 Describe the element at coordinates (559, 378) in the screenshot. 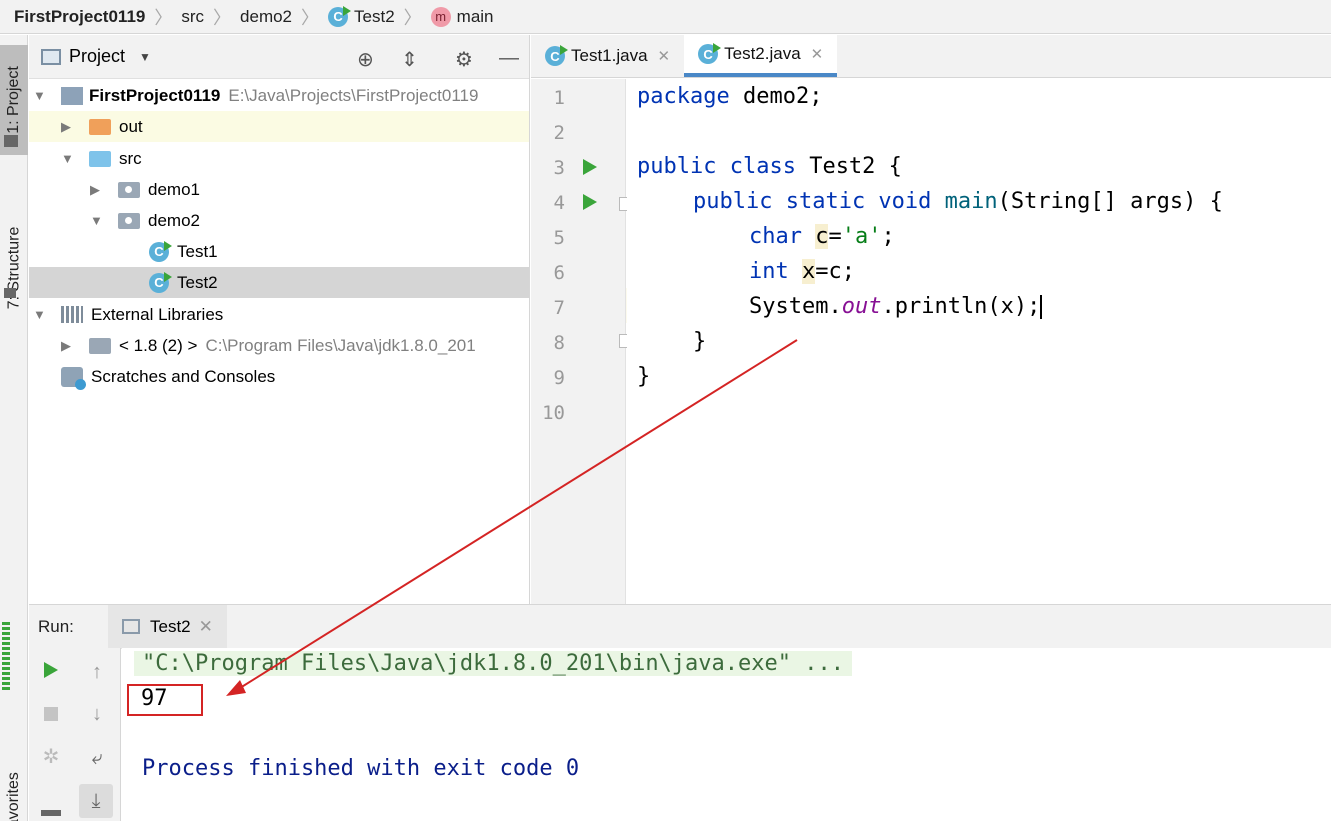

I see `line-number: 9` at that location.